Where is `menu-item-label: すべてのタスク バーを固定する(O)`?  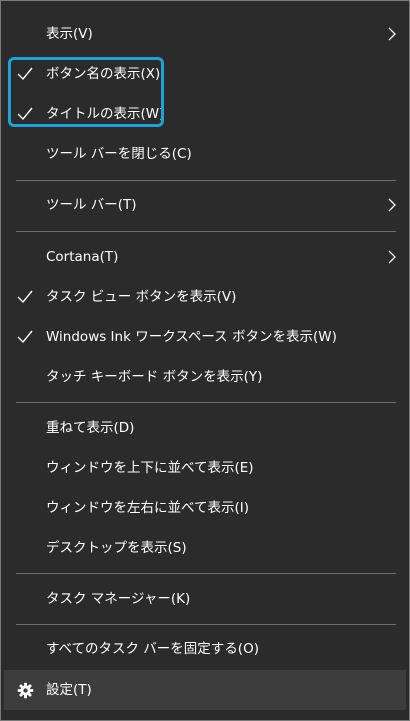
menu-item-label: すべてのタスク バーを固定する(O) is located at coordinates (152, 649).